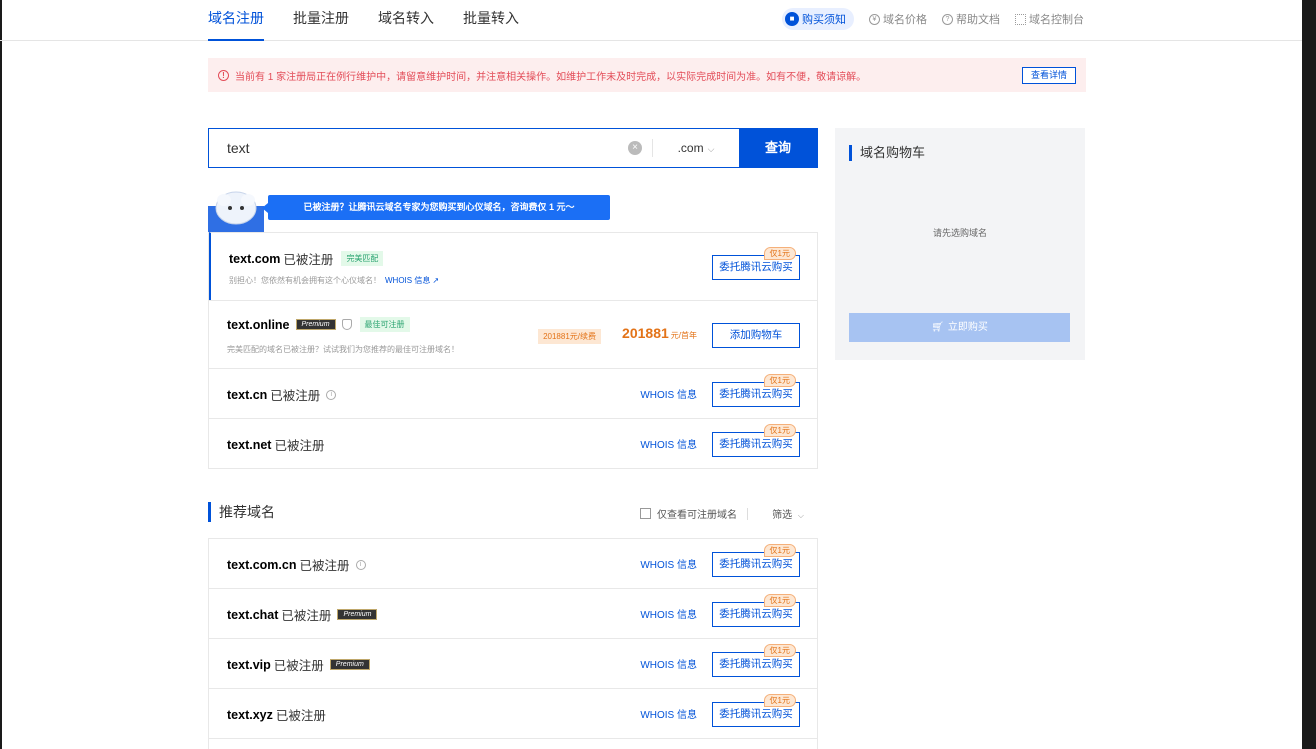  I want to click on cart-title: 域名购物车, so click(887, 153).